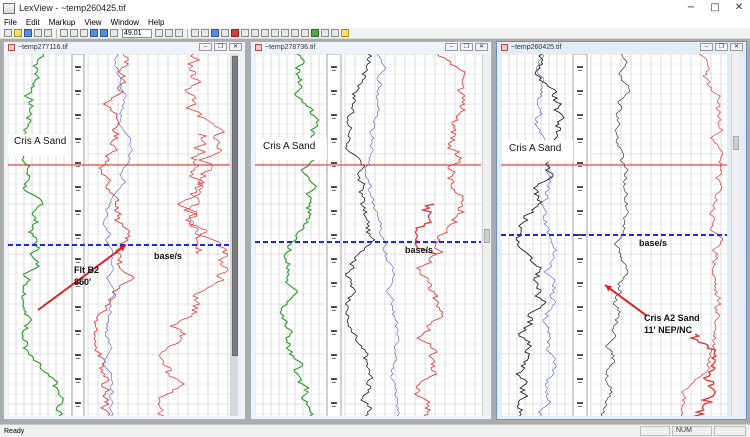 The width and height of the screenshot is (750, 437). What do you see at coordinates (114, 33) in the screenshot?
I see `zoom-fit-icon` at bounding box center [114, 33].